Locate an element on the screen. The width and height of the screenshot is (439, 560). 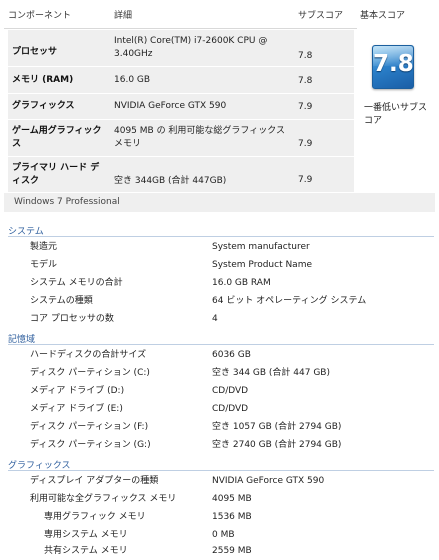
detail-label: 共有システム メモリ is located at coordinates (86, 551).